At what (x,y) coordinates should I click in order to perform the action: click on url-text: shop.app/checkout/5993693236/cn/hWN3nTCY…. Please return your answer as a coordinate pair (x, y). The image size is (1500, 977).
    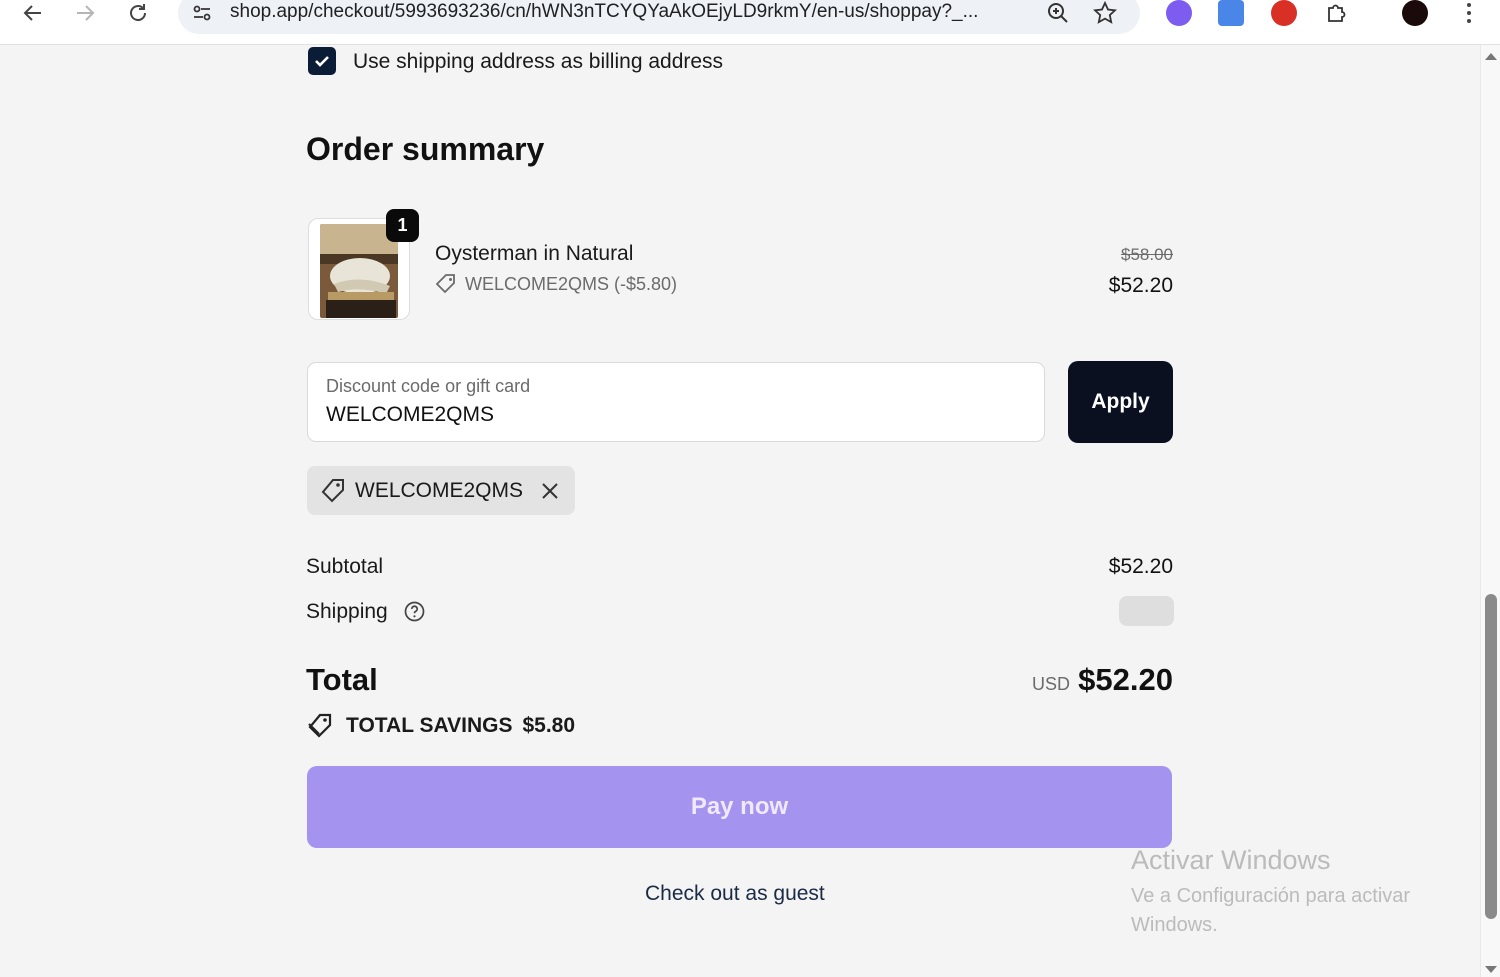
    Looking at the image, I should click on (604, 12).